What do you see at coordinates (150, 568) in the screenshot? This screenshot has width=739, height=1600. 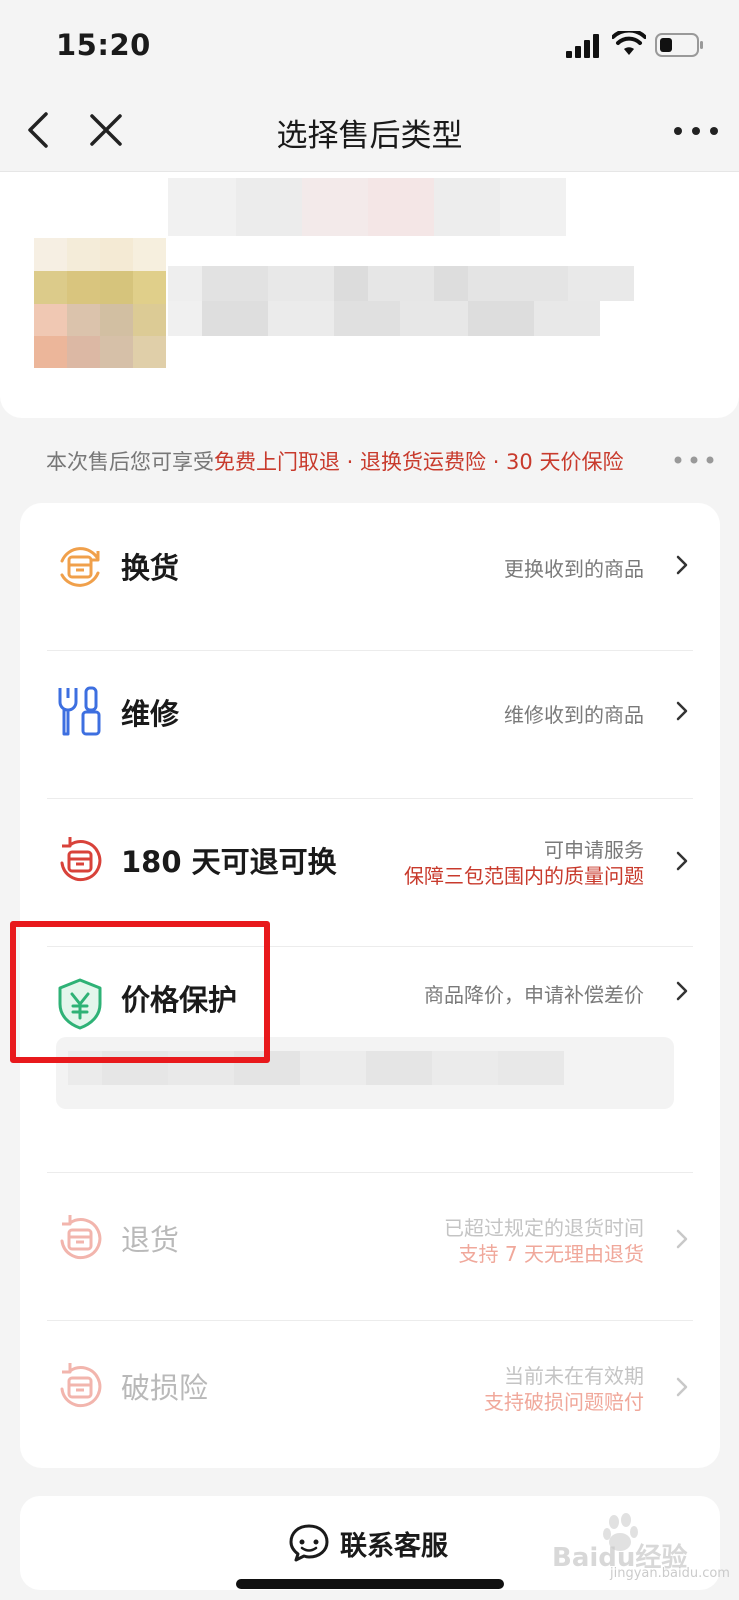 I see `option-title: 换货` at bounding box center [150, 568].